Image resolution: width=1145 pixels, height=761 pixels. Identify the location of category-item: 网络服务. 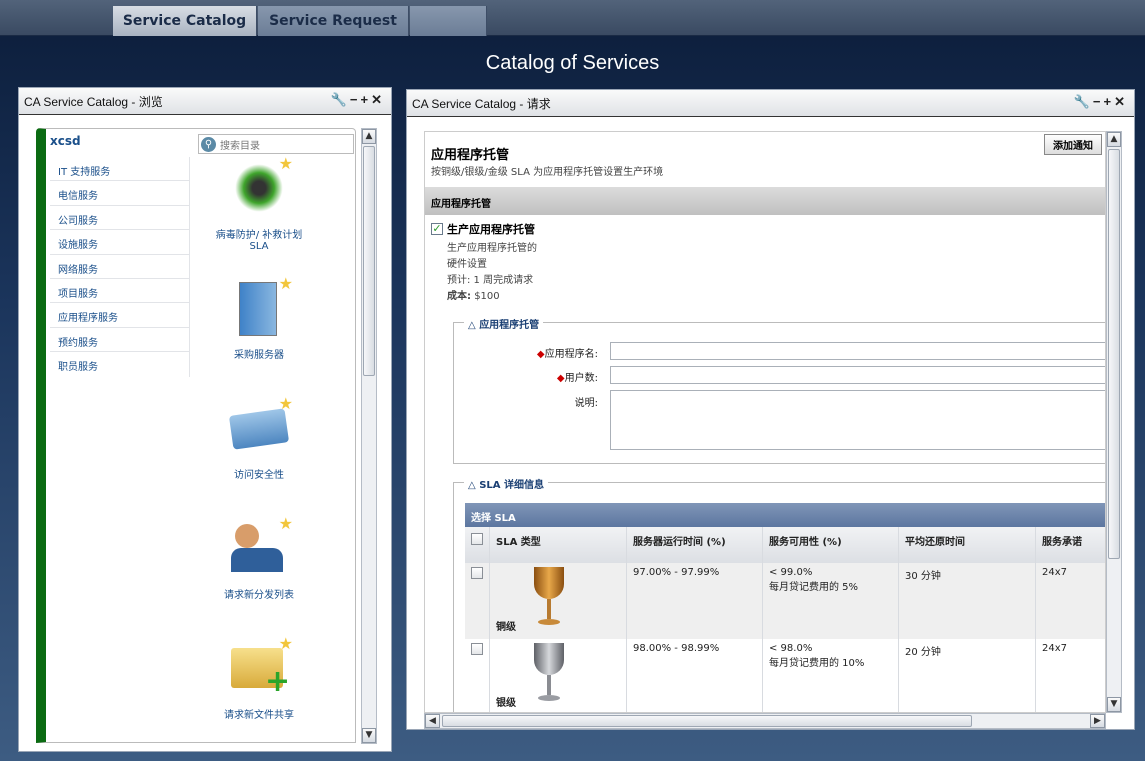
(119, 267).